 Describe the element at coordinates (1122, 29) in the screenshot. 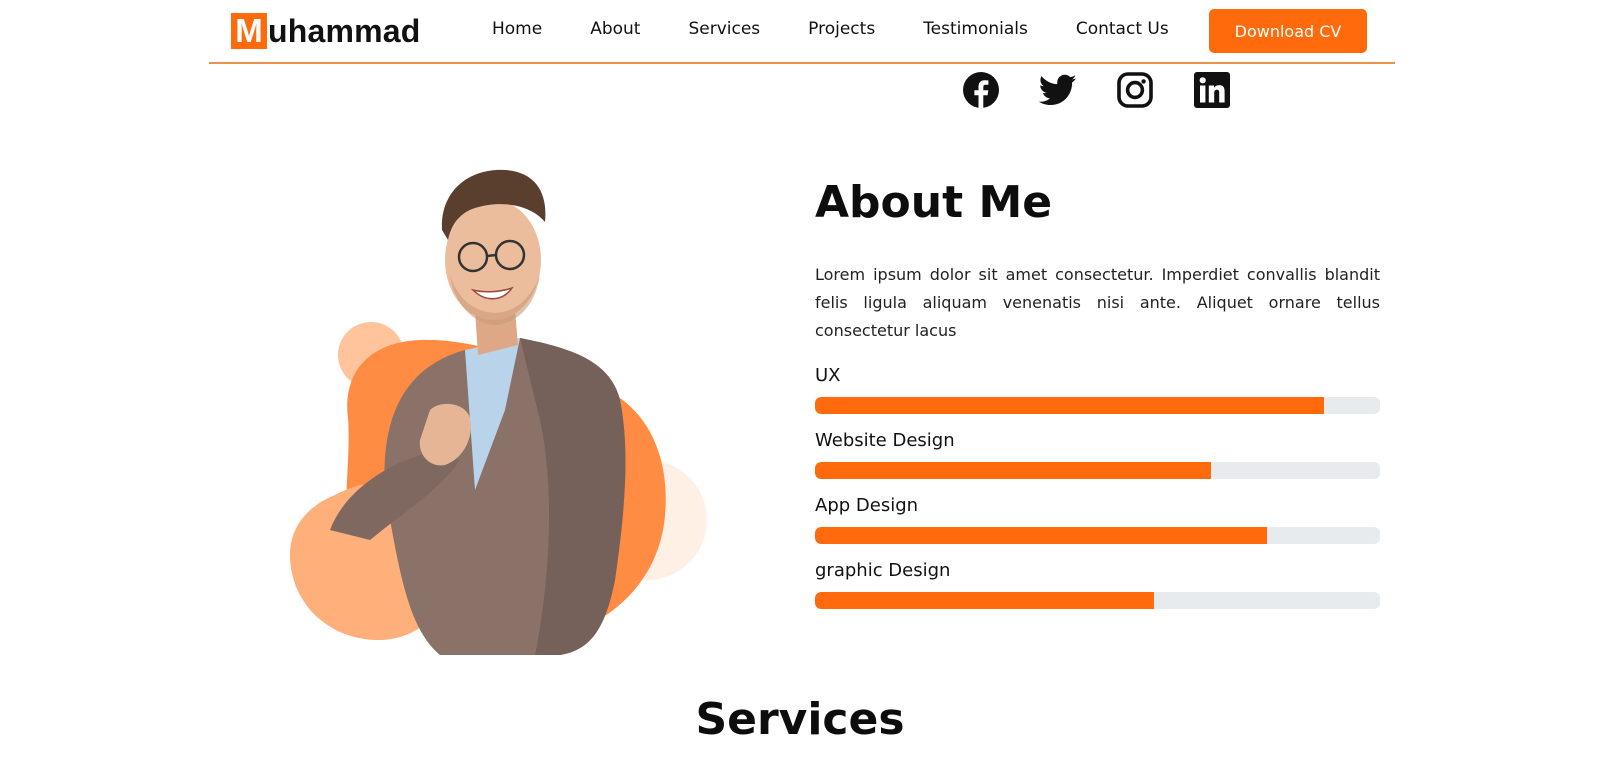

I see `nav-contact: Contact Us` at that location.